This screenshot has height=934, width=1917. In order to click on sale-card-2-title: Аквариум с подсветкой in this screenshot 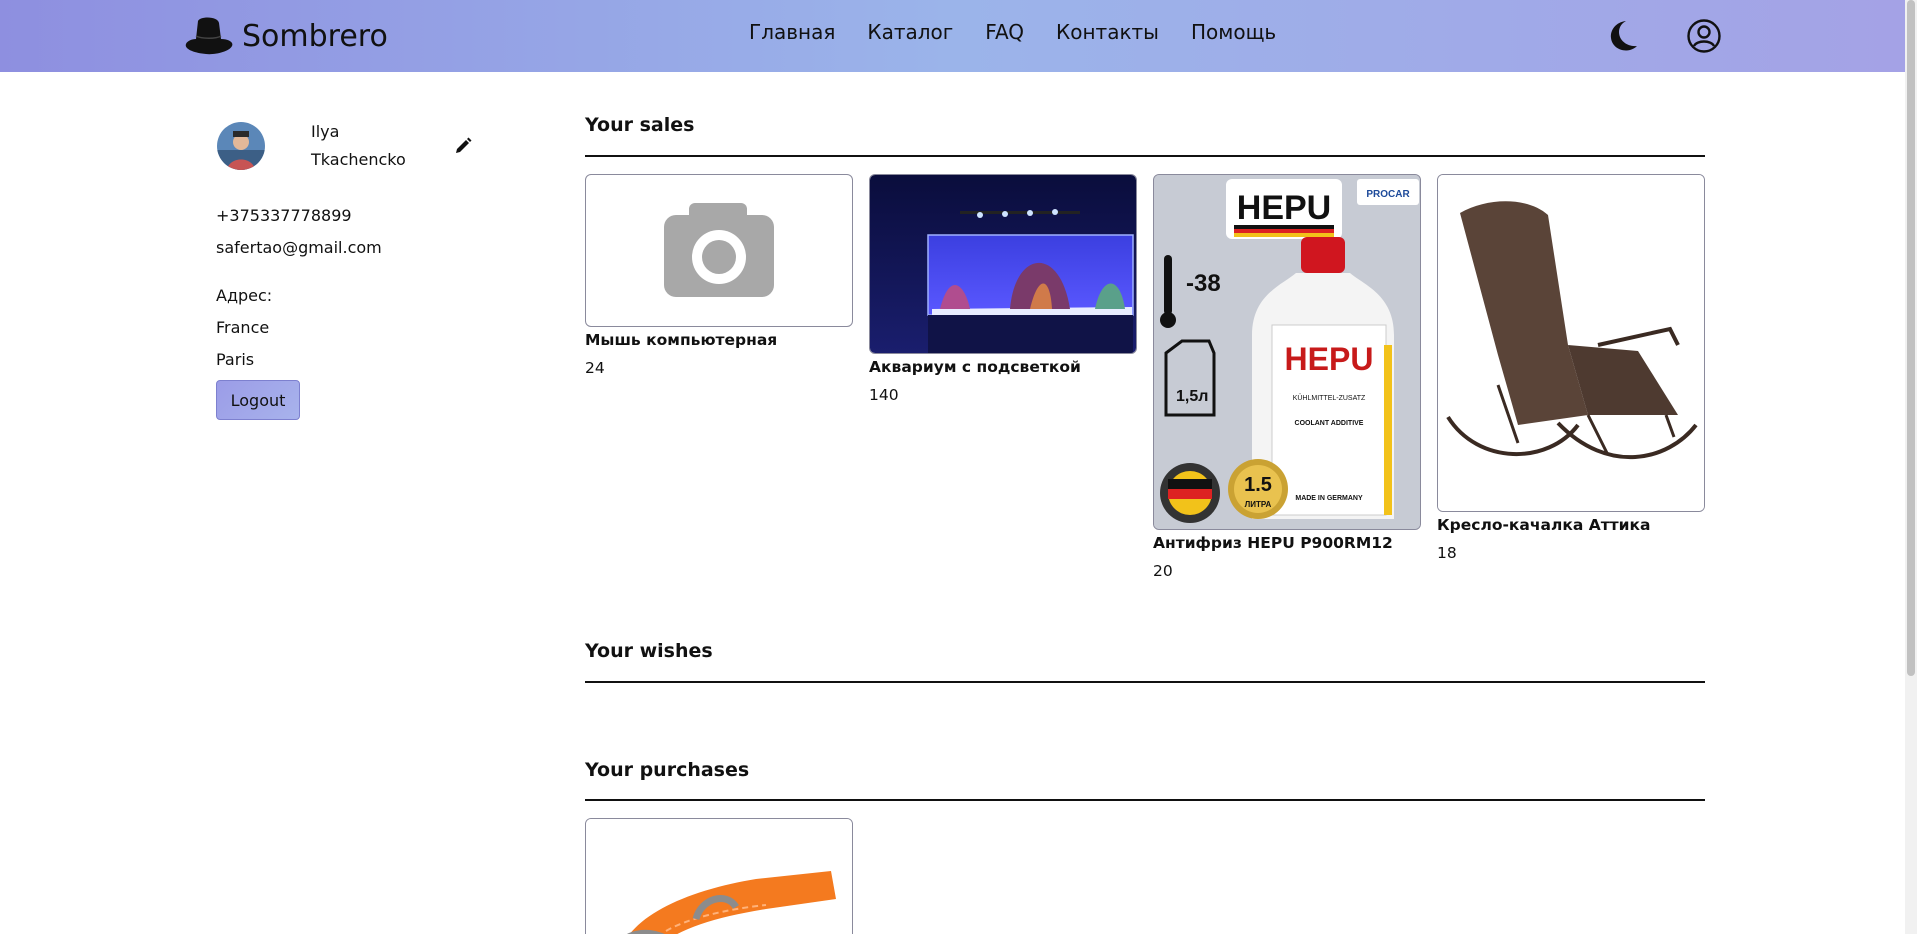, I will do `click(975, 367)`.